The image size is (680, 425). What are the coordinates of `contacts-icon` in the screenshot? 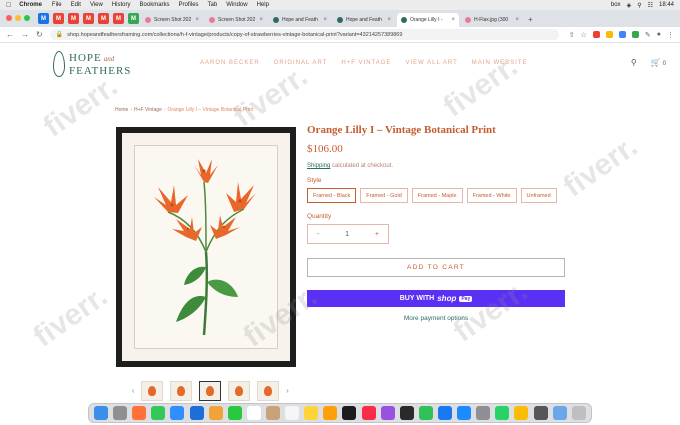 It's located at (272, 413).